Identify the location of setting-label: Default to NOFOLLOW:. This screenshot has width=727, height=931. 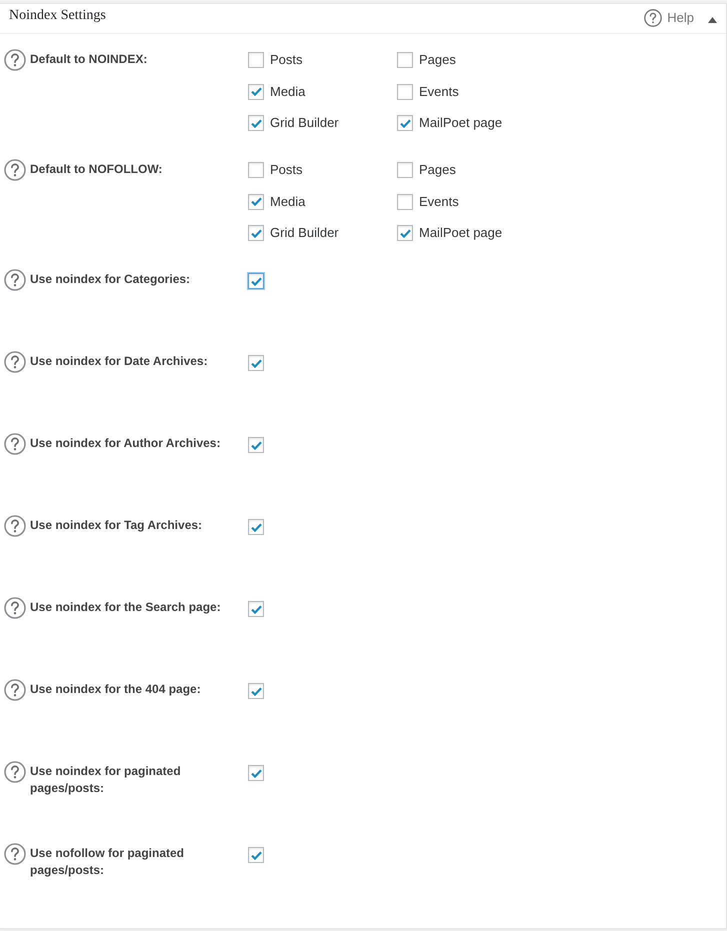
(97, 169).